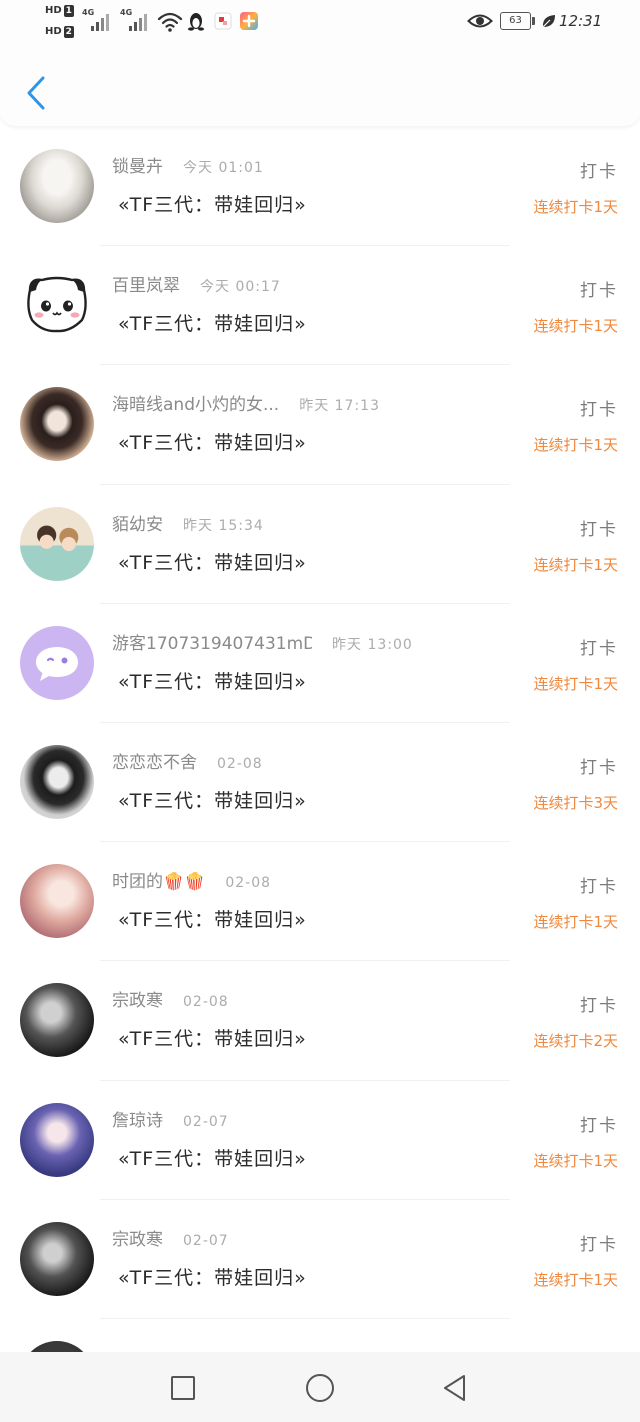  I want to click on top-bar: HD 1 HD 2 4G 4G 63 12:31, so click(320, 63).